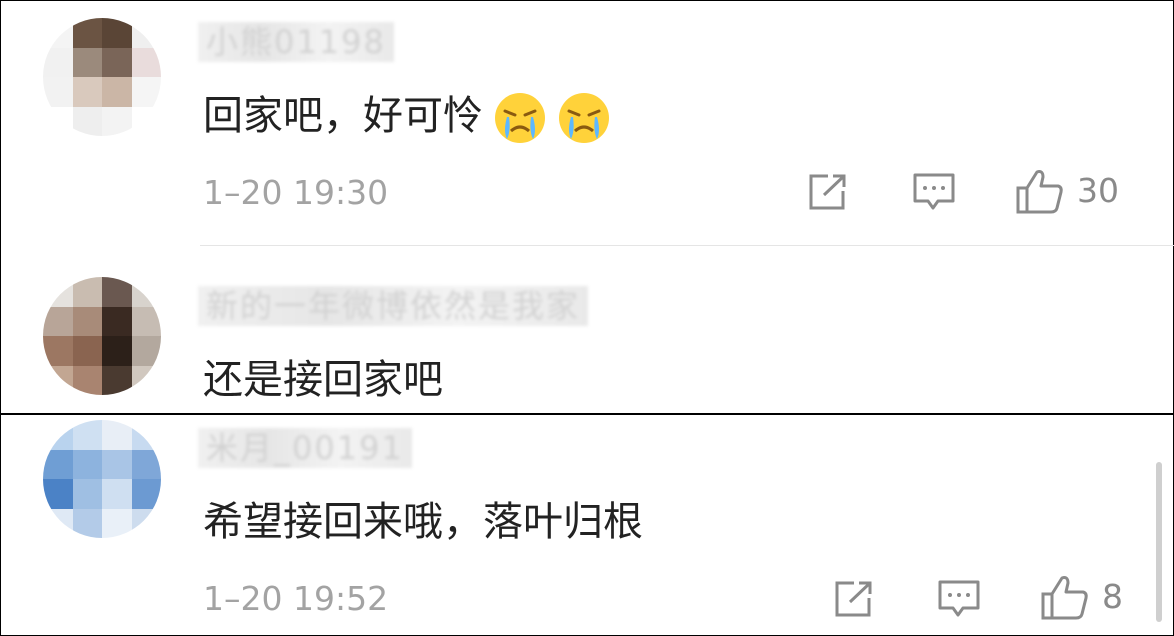  What do you see at coordinates (407, 116) in the screenshot?
I see `comment-text: 回家吧，好可怜` at bounding box center [407, 116].